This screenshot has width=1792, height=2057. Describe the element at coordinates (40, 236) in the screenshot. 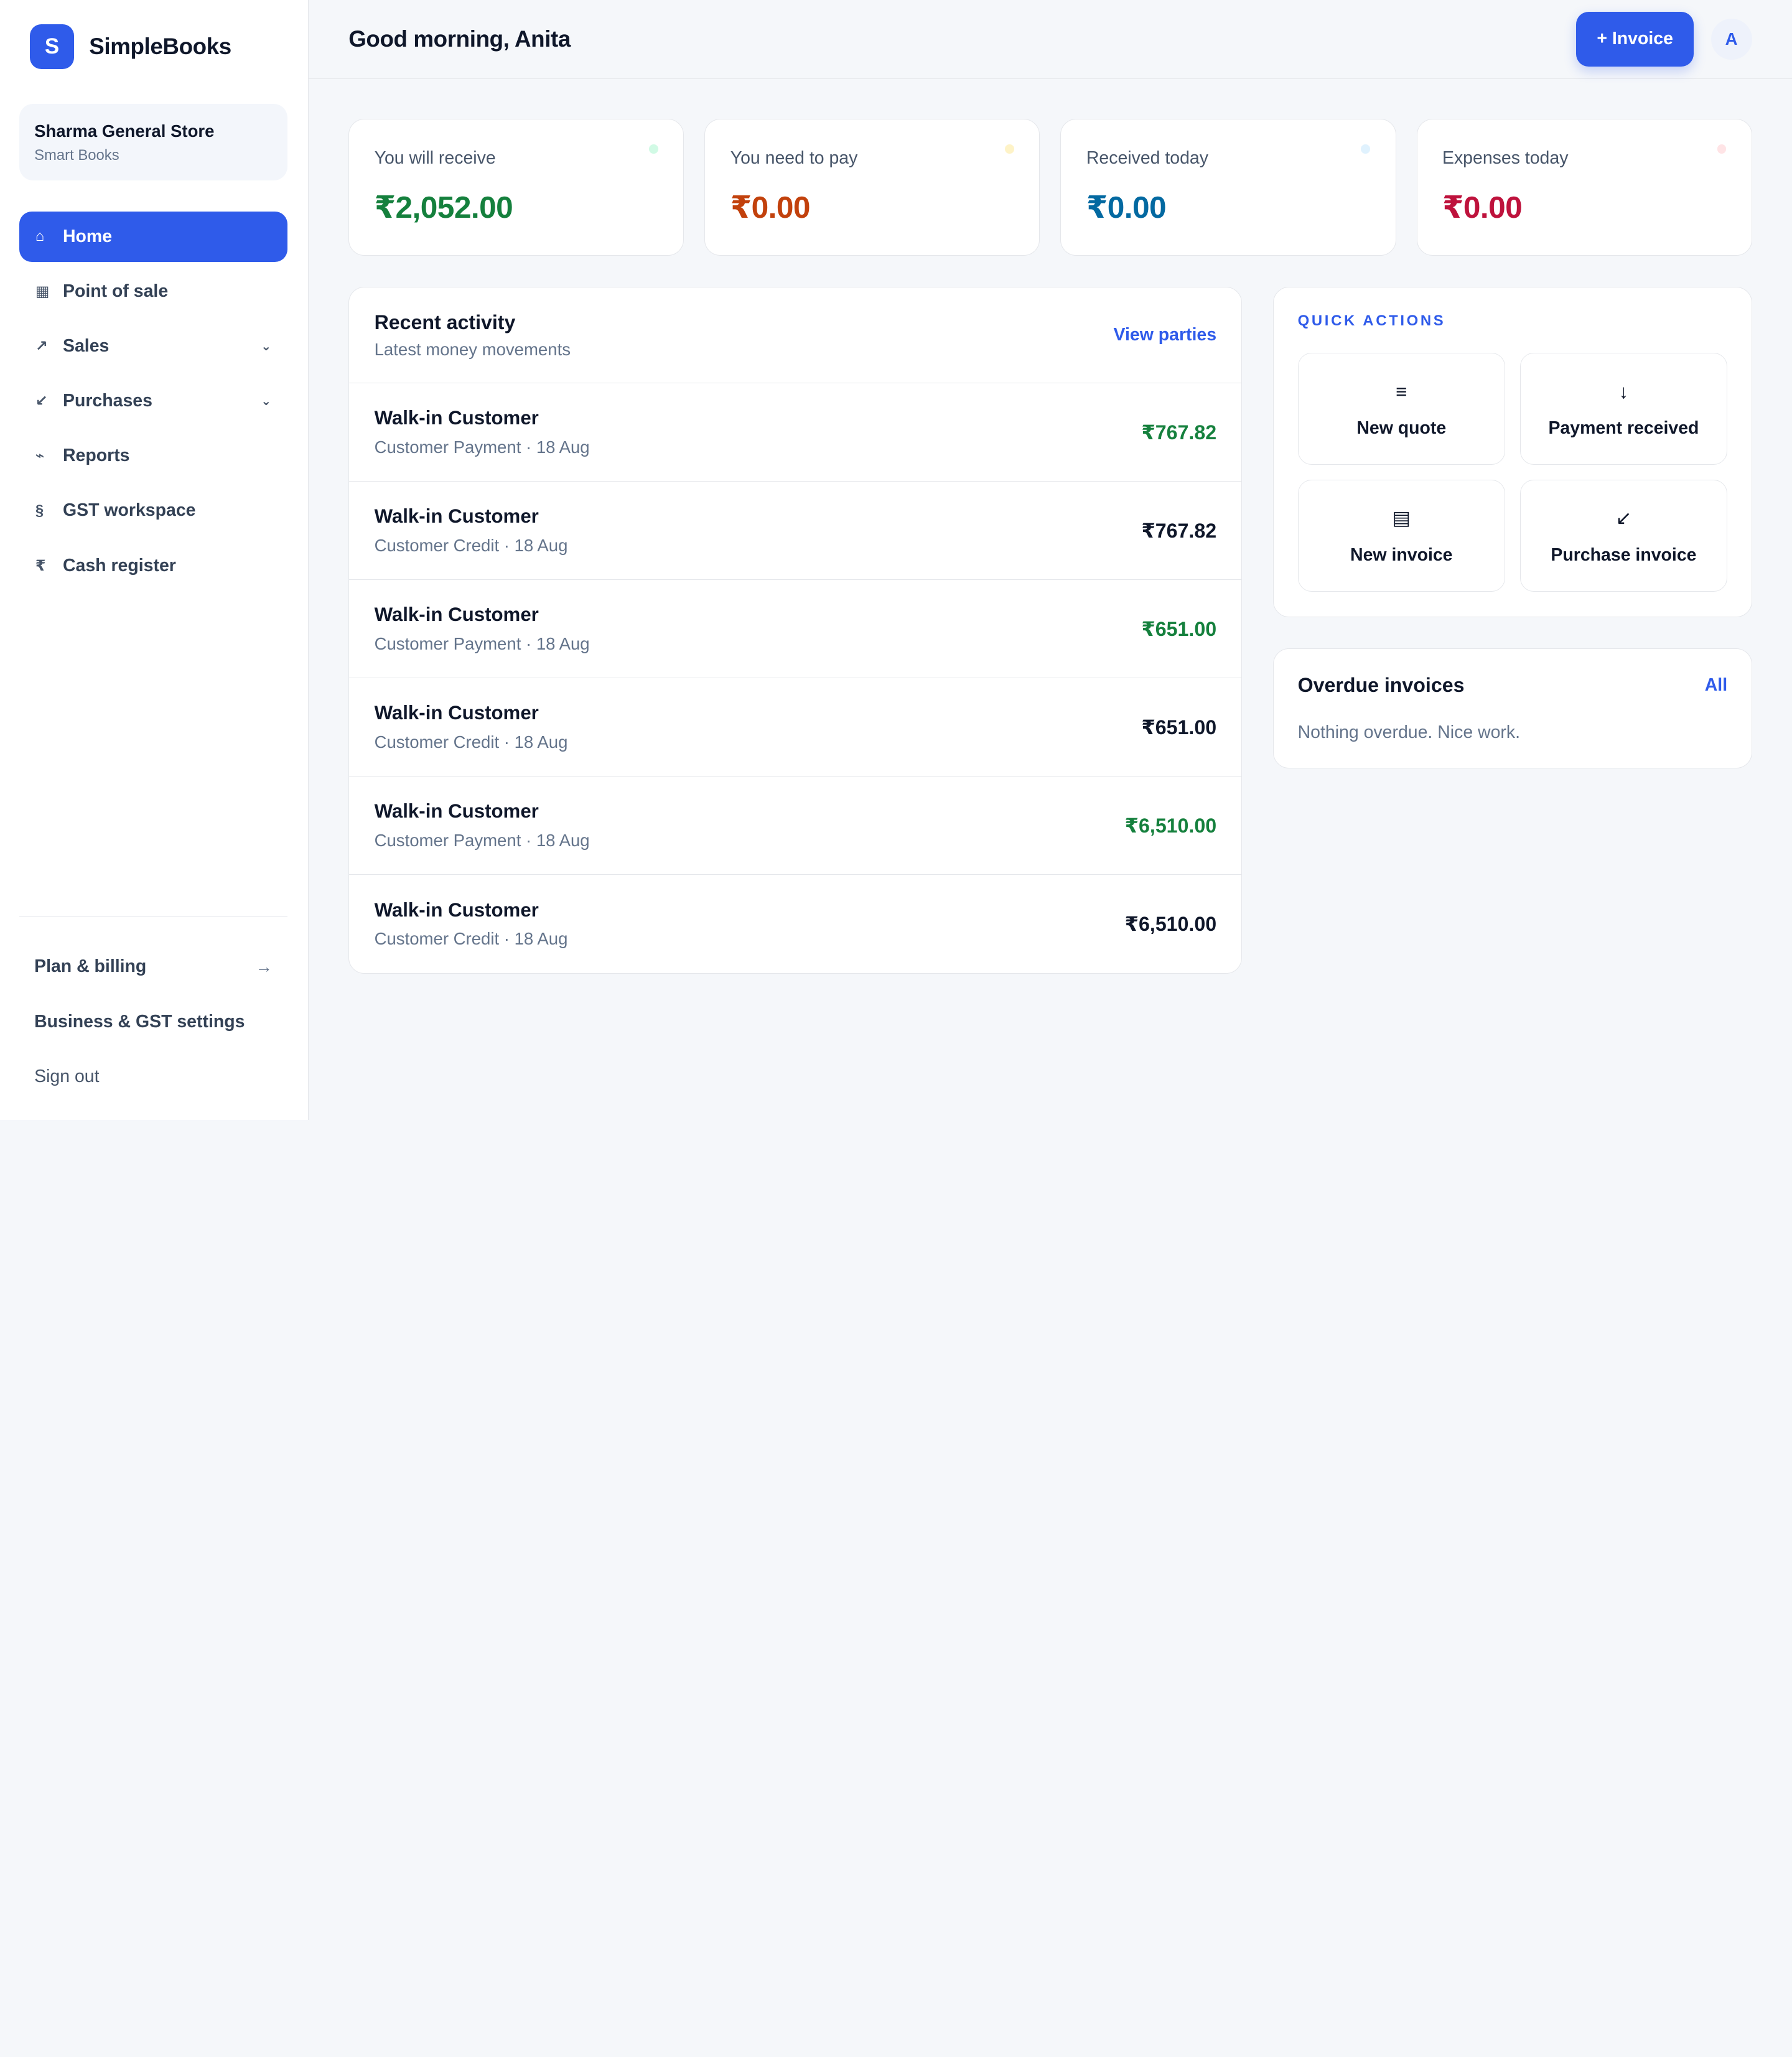

I see `home-icon: ⌂` at that location.